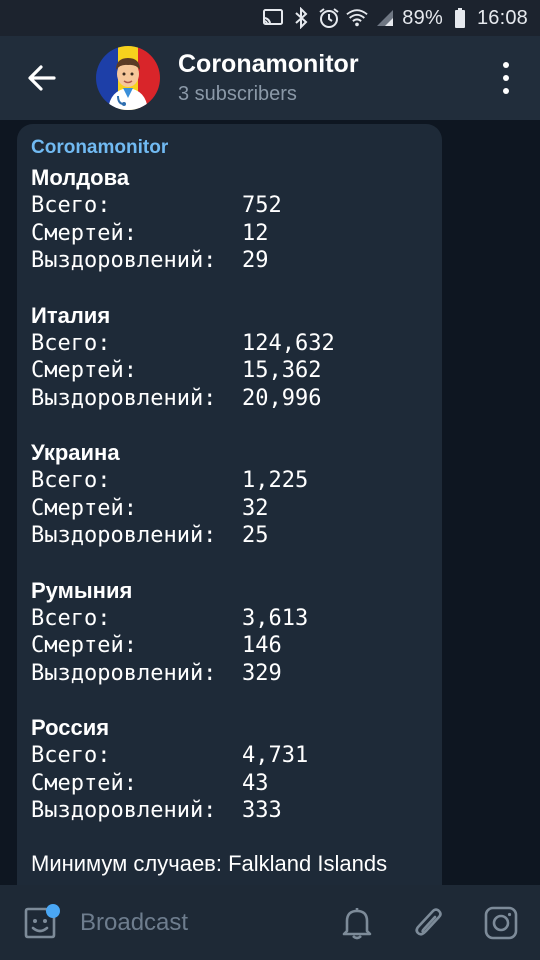  I want to click on total-value: 3,613, so click(275, 618).